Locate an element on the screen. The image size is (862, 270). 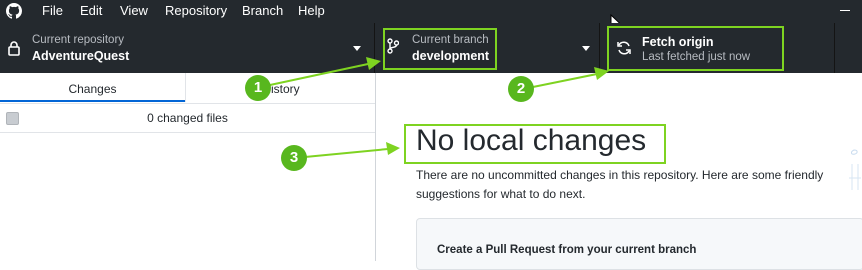
menu-bar: File Edit View Repository Branch Help is located at coordinates (431, 16).